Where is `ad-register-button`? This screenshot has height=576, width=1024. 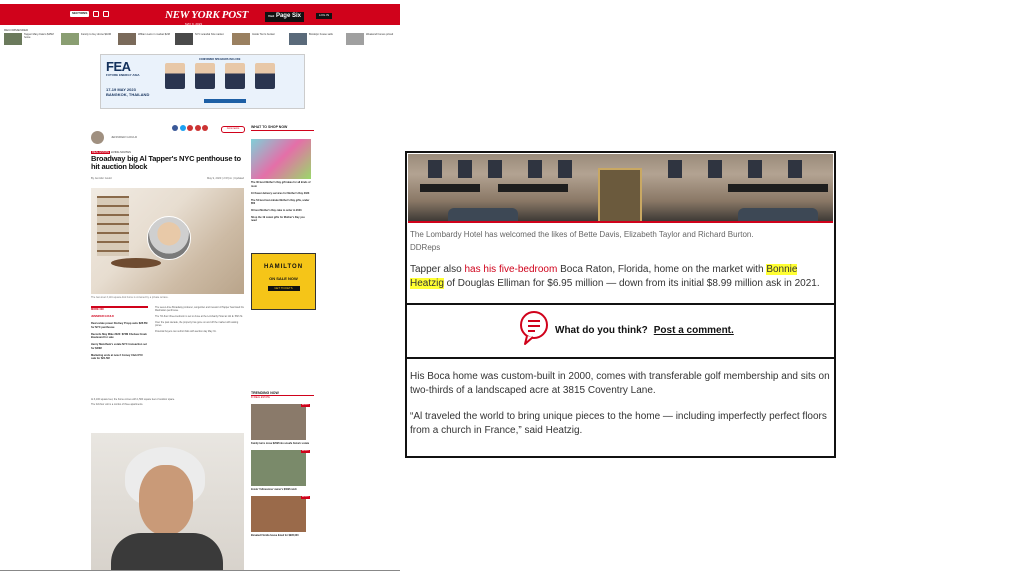 ad-register-button is located at coordinates (225, 101).